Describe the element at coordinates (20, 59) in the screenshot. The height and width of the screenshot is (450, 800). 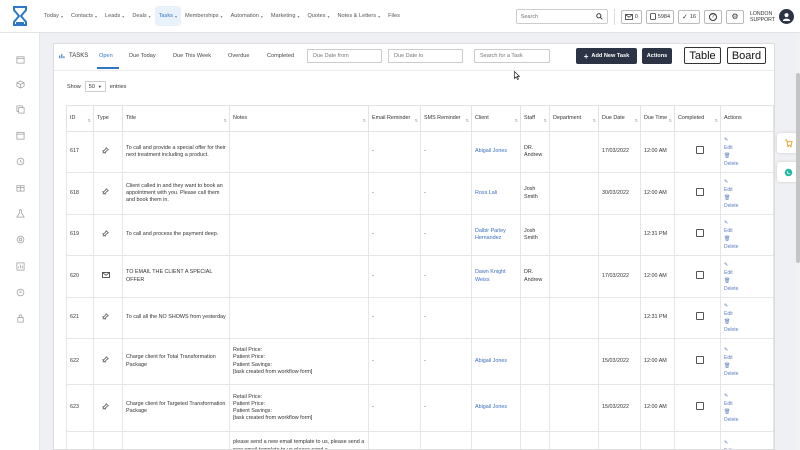
I see `calendar-icon` at that location.